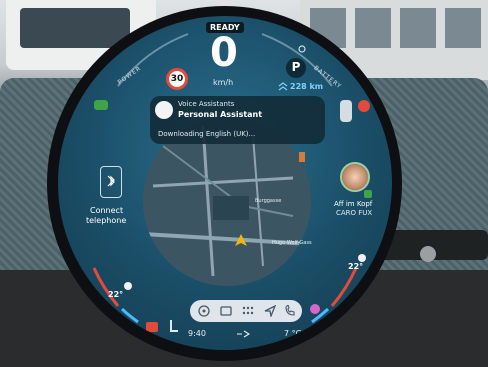  I want to click on fan-icon, so click(204, 311).